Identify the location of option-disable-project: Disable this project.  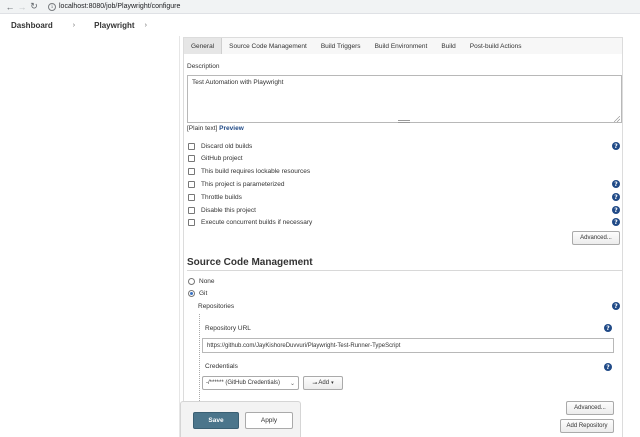
(222, 210).